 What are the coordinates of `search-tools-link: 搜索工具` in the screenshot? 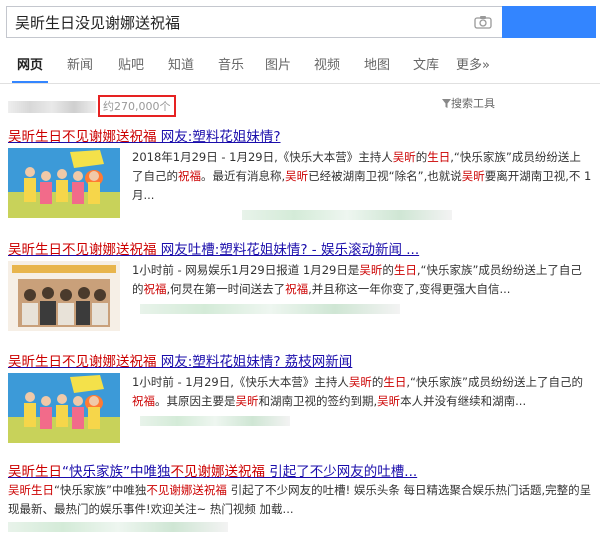 It's located at (468, 103).